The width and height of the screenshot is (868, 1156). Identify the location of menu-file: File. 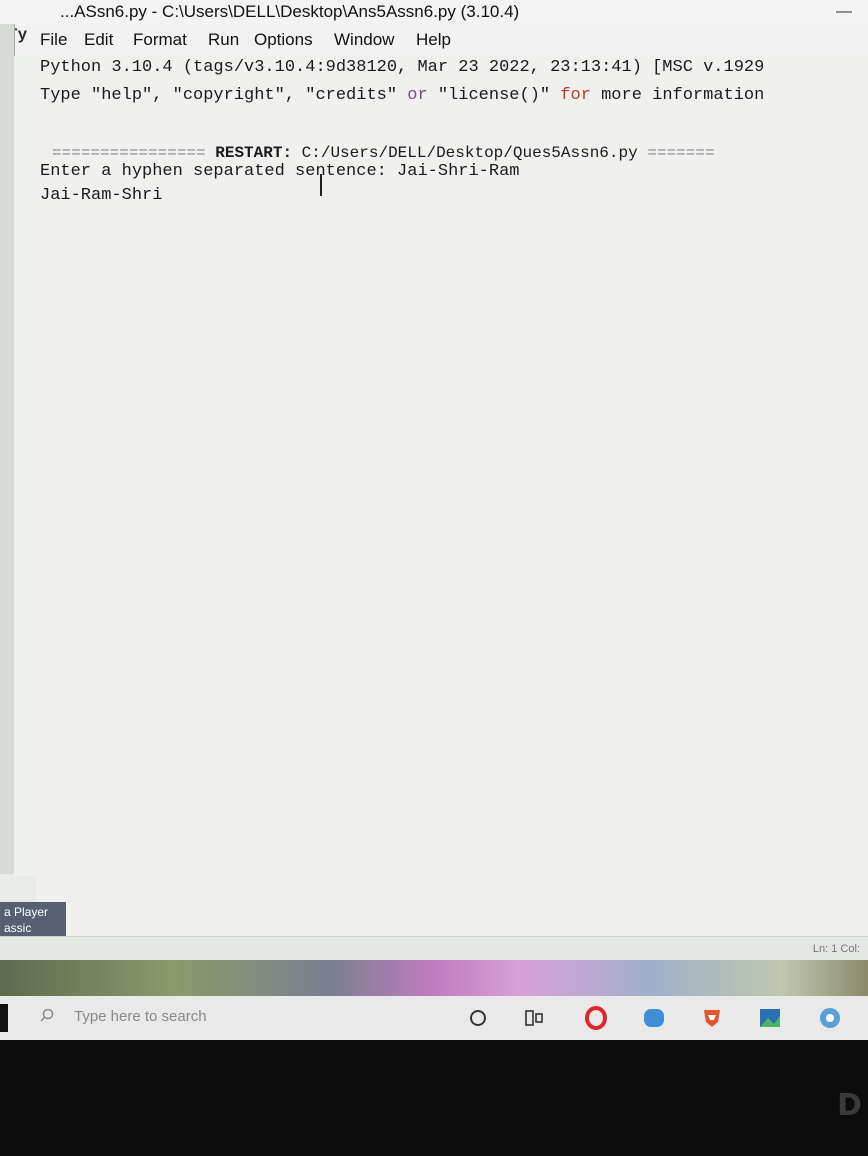
(53, 40).